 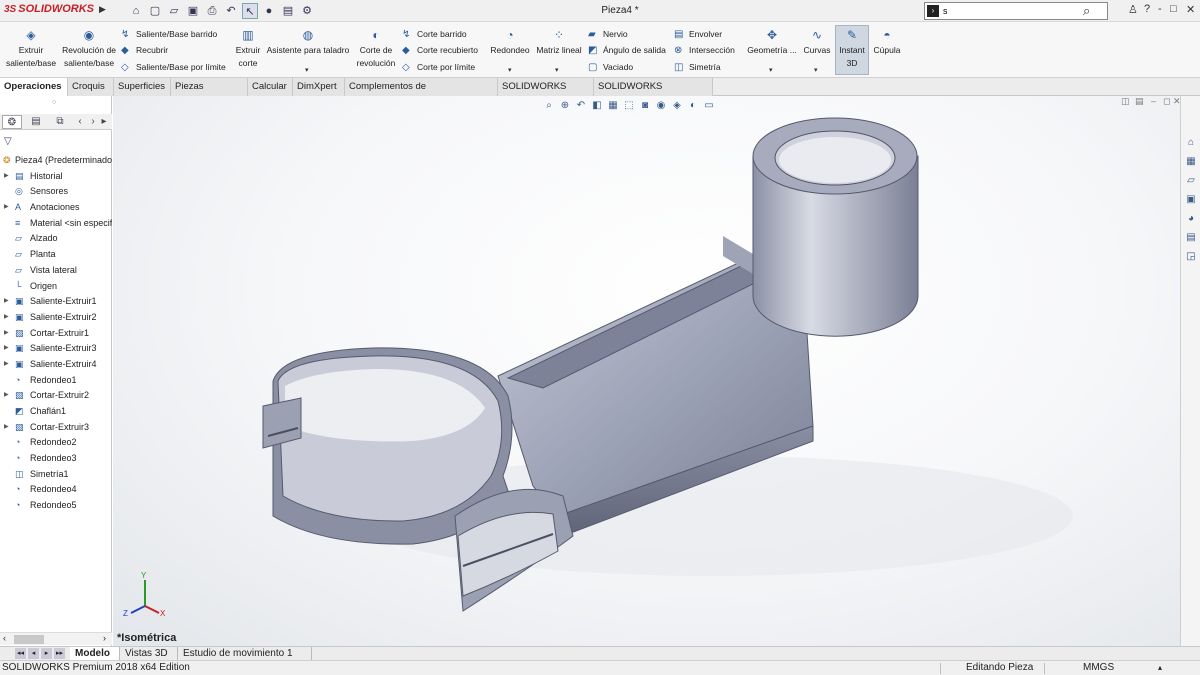 What do you see at coordinates (60, 122) in the screenshot?
I see `config-manager-tab-icon: ⧉` at bounding box center [60, 122].